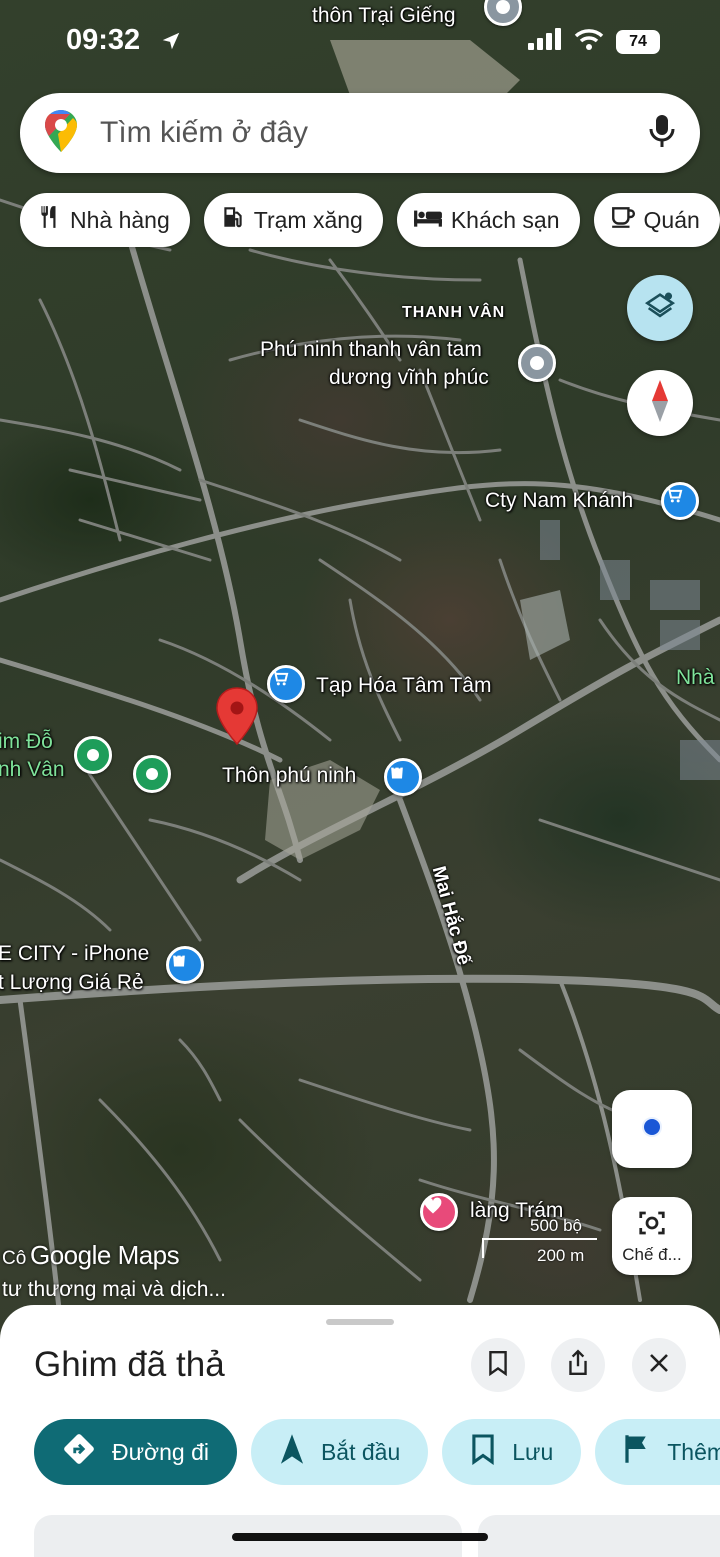  Describe the element at coordinates (120, 219) in the screenshot. I see `chip-label: Nhà hàng` at that location.